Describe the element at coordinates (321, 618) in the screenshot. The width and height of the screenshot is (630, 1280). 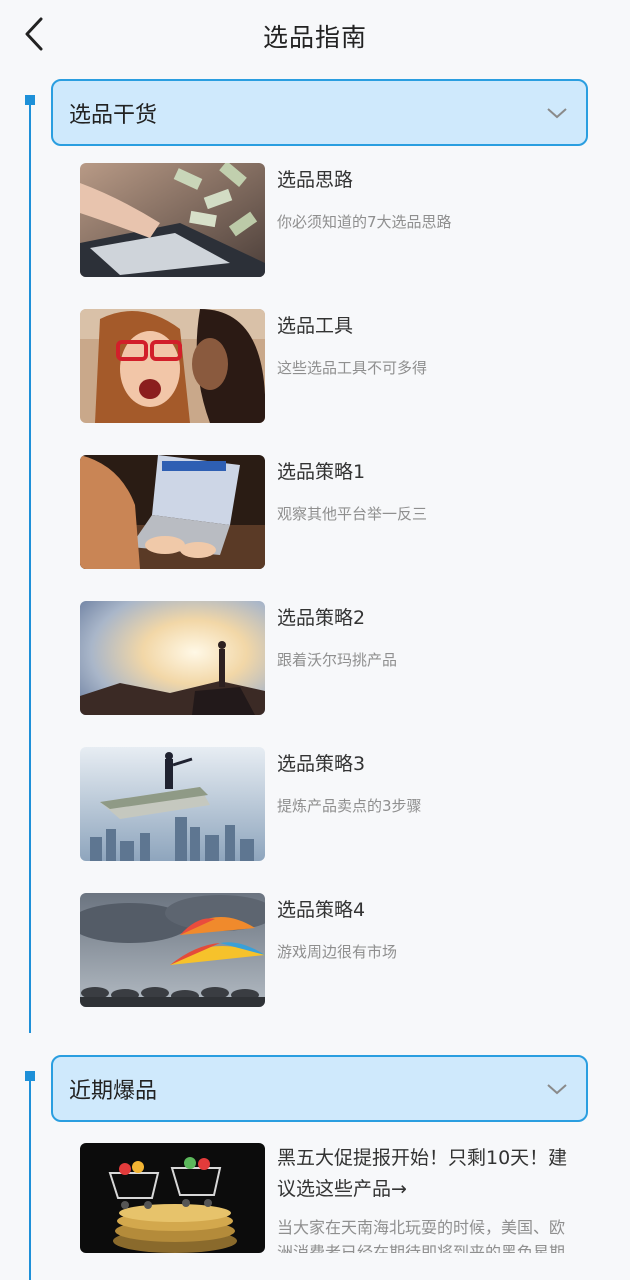
I see `item-title: 选品策略2` at that location.